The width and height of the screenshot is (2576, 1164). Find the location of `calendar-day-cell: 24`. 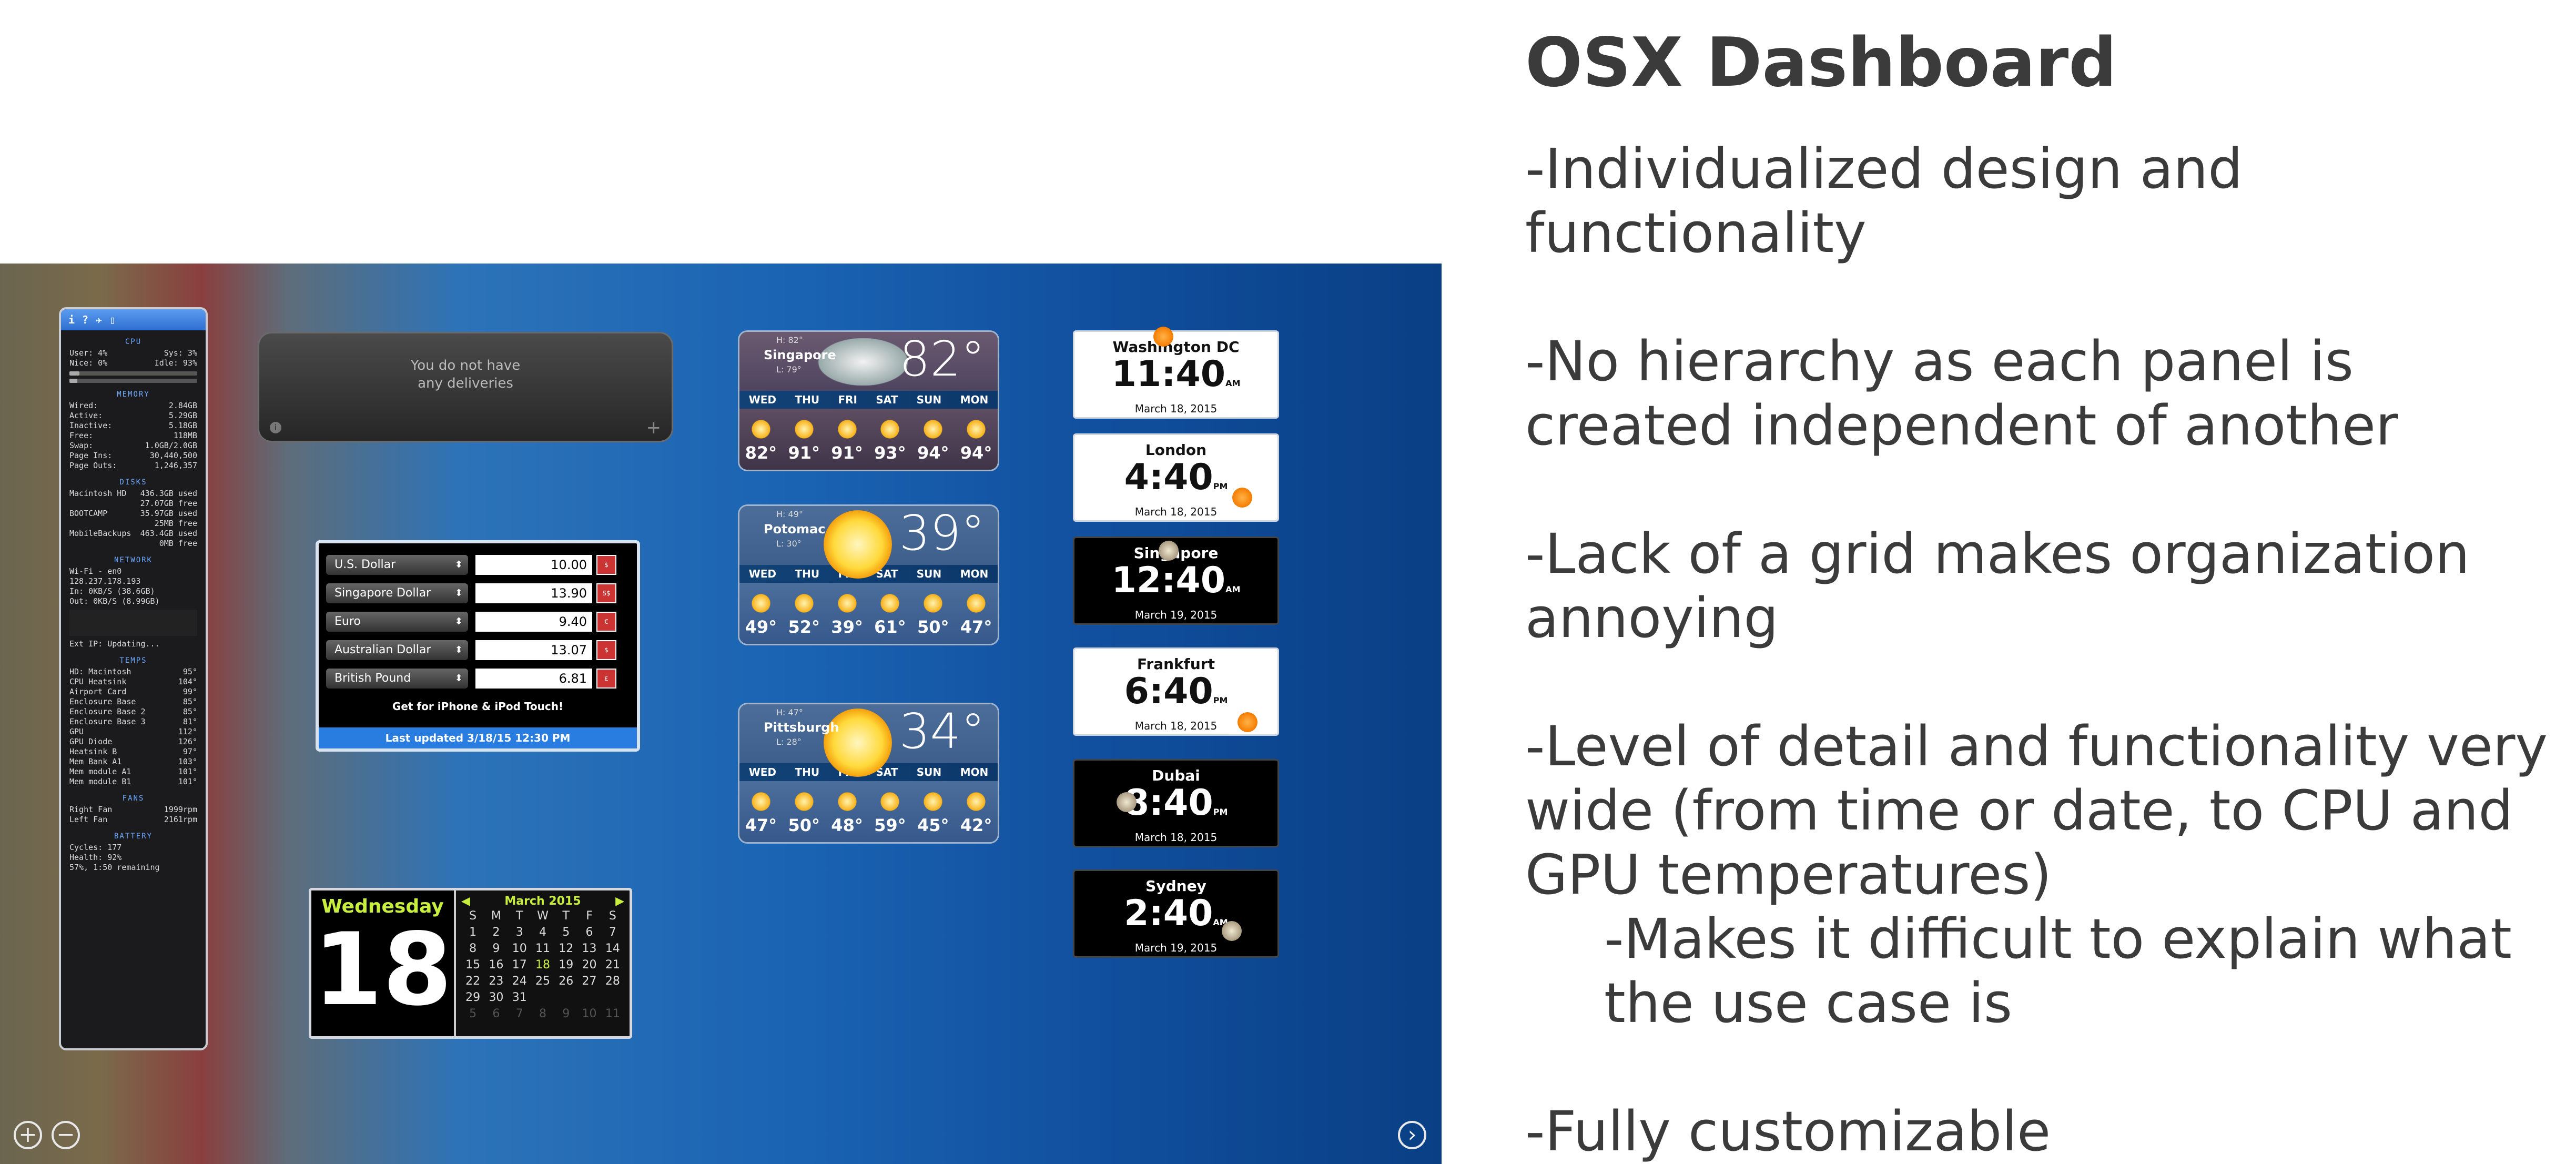

calendar-day-cell: 24 is located at coordinates (520, 981).